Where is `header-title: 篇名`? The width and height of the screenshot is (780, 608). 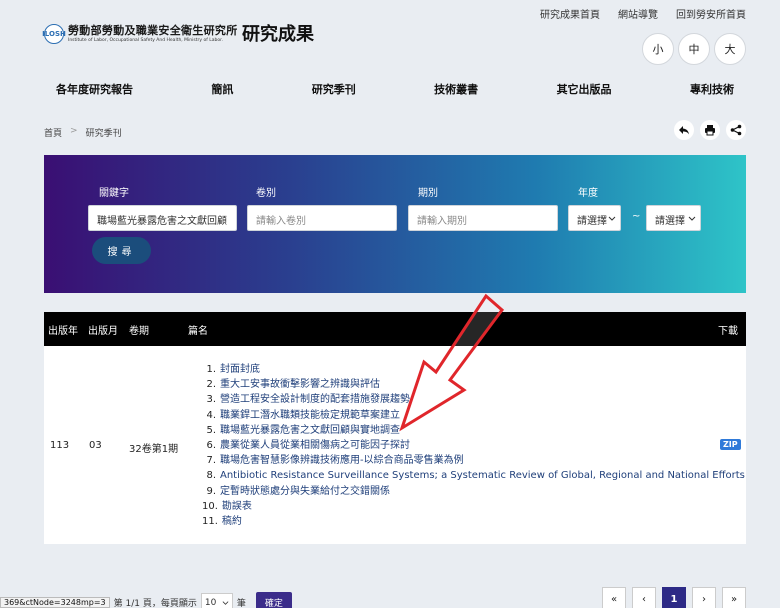 header-title: 篇名 is located at coordinates (198, 331).